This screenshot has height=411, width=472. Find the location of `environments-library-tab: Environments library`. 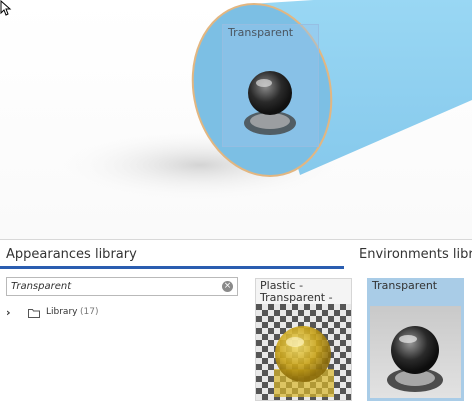

environments-library-tab: Environments library is located at coordinates (415, 254).